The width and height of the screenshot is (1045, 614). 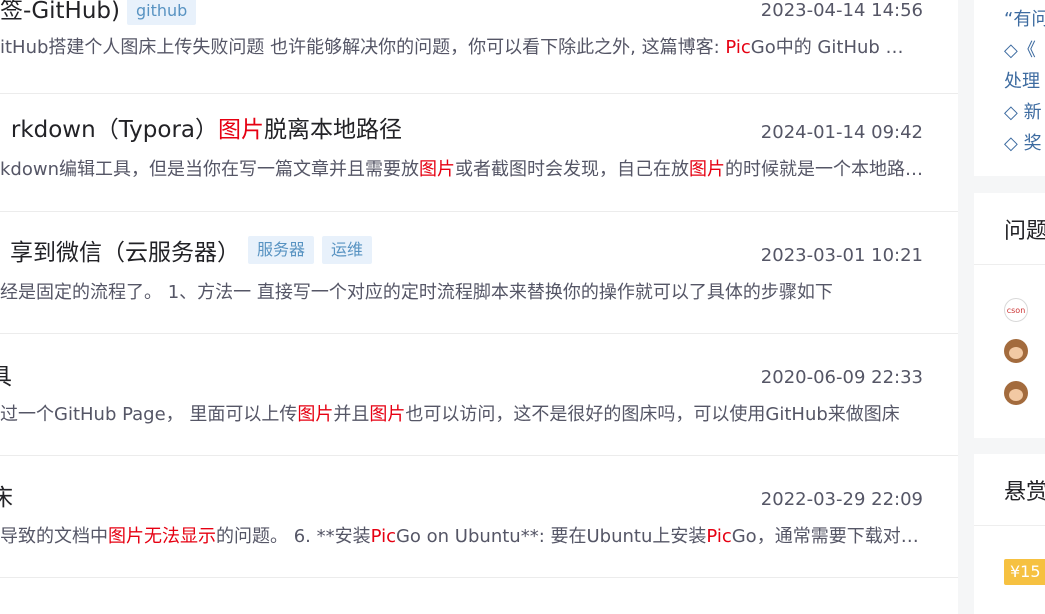 I want to click on result-date: 2024-01-14 09:42, so click(x=841, y=132).